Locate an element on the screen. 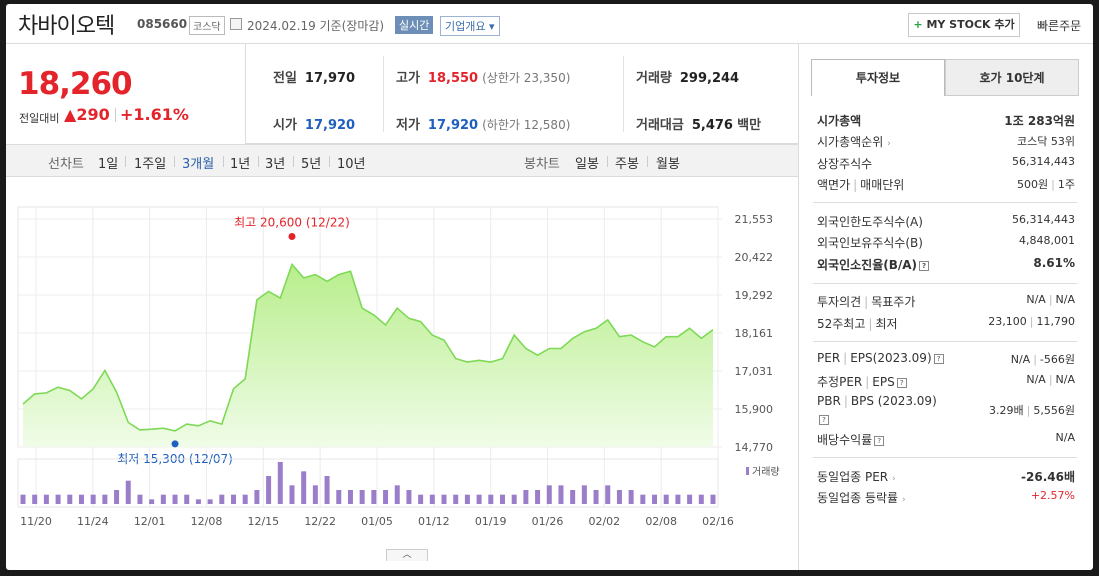  period-10y: 10년 is located at coordinates (351, 162).